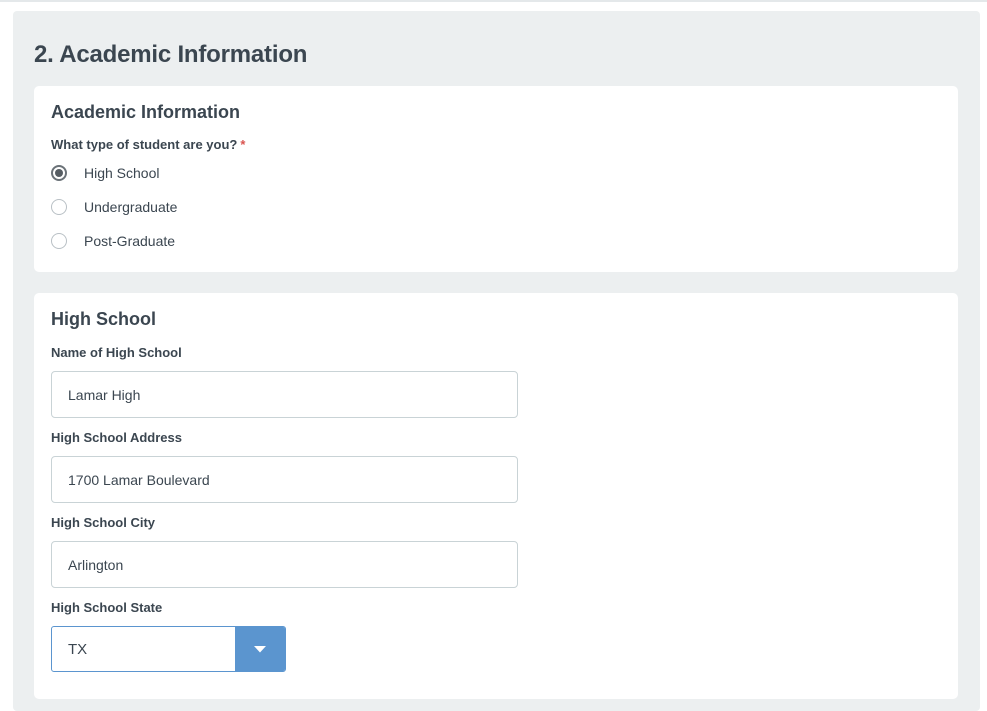  What do you see at coordinates (284, 394) in the screenshot?
I see `high-school-name-input` at bounding box center [284, 394].